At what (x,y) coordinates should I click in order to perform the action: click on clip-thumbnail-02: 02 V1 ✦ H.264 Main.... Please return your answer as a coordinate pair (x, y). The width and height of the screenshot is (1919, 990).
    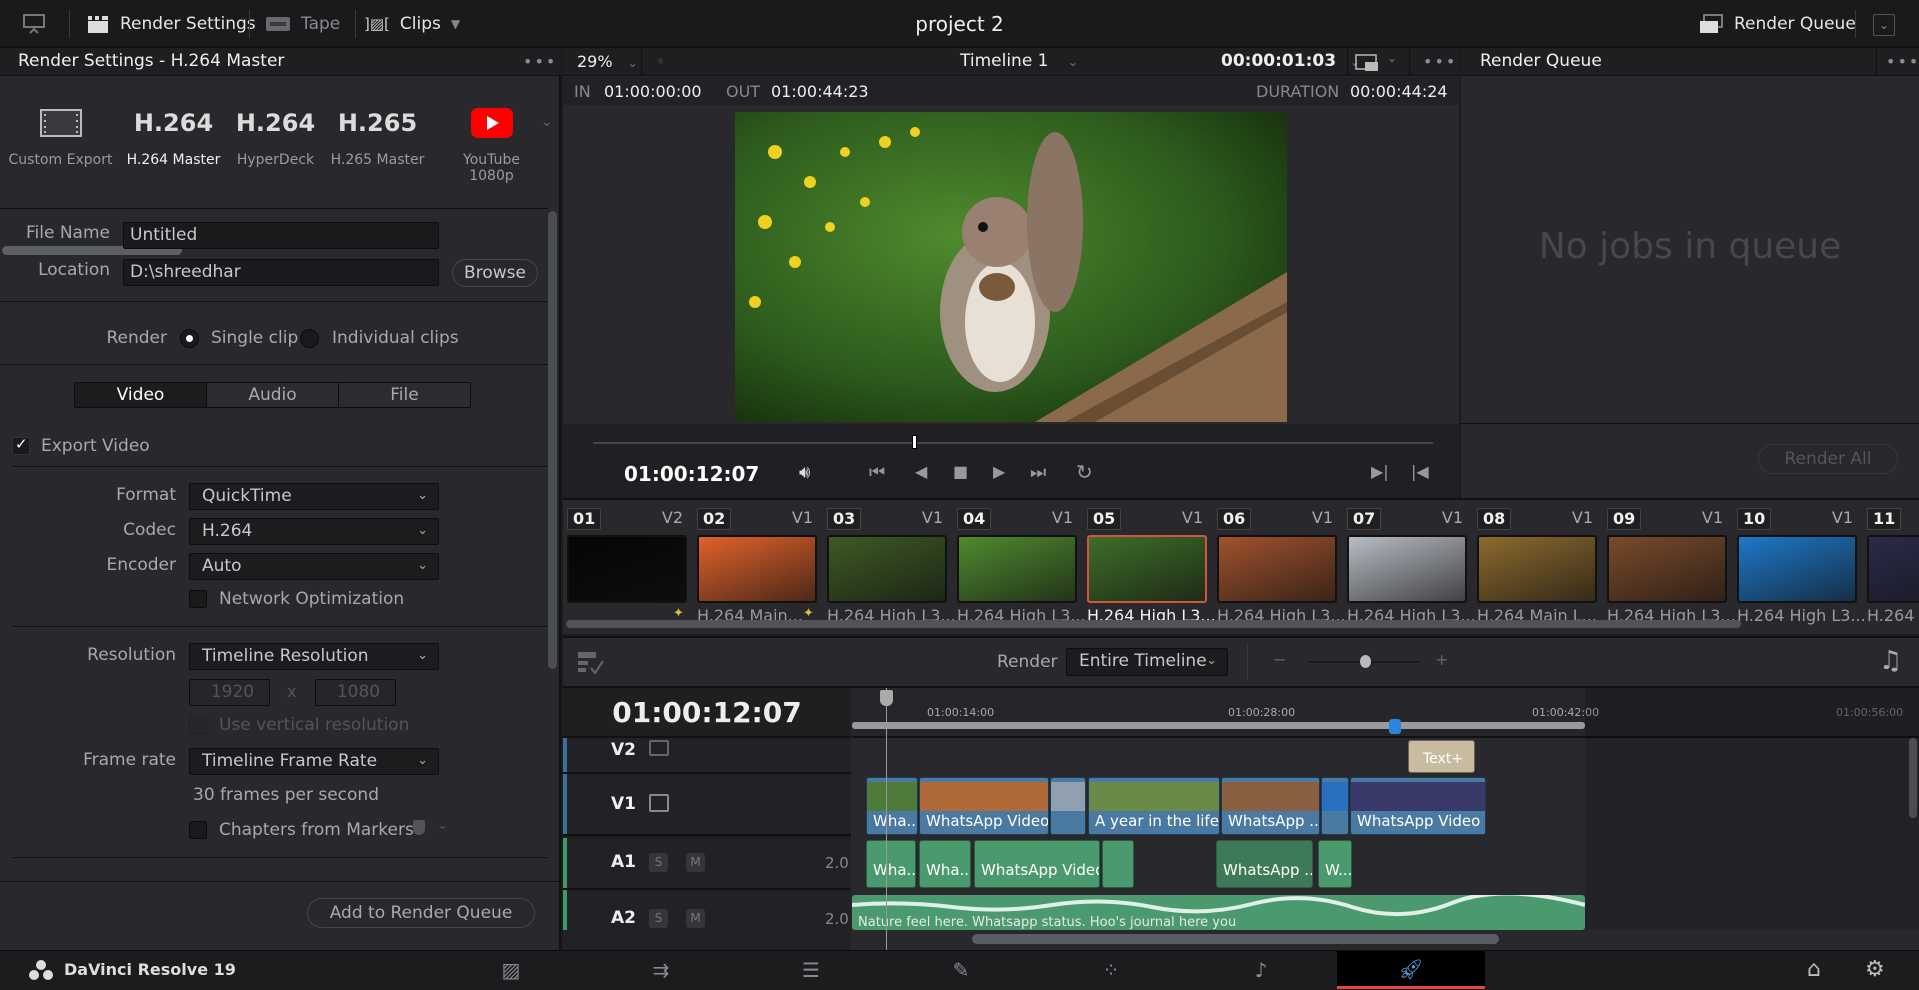
    Looking at the image, I should click on (755, 564).